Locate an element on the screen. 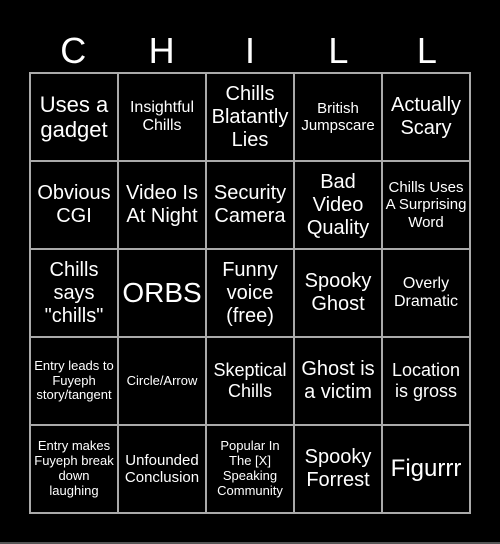  bingo-cell: Insightful Chills is located at coordinates (162, 117).